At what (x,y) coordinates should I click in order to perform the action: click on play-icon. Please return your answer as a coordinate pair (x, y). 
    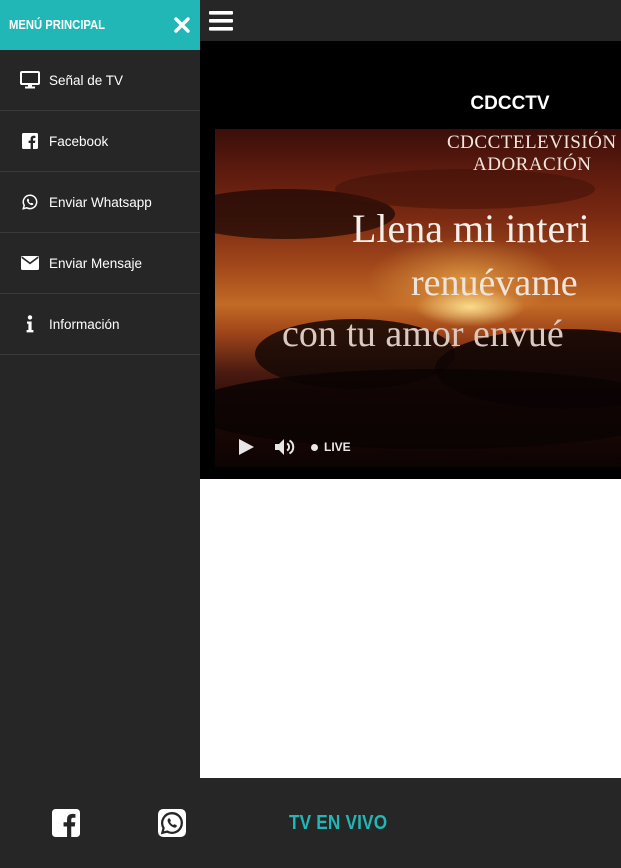
    Looking at the image, I should click on (246, 447).